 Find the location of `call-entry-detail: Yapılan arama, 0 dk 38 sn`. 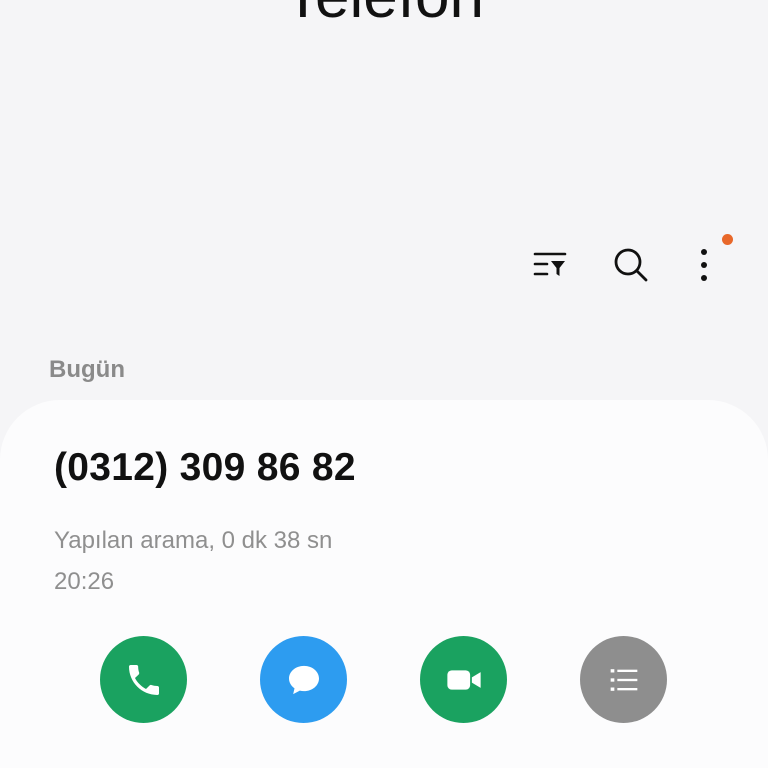

call-entry-detail: Yapılan arama, 0 dk 38 sn is located at coordinates (193, 540).